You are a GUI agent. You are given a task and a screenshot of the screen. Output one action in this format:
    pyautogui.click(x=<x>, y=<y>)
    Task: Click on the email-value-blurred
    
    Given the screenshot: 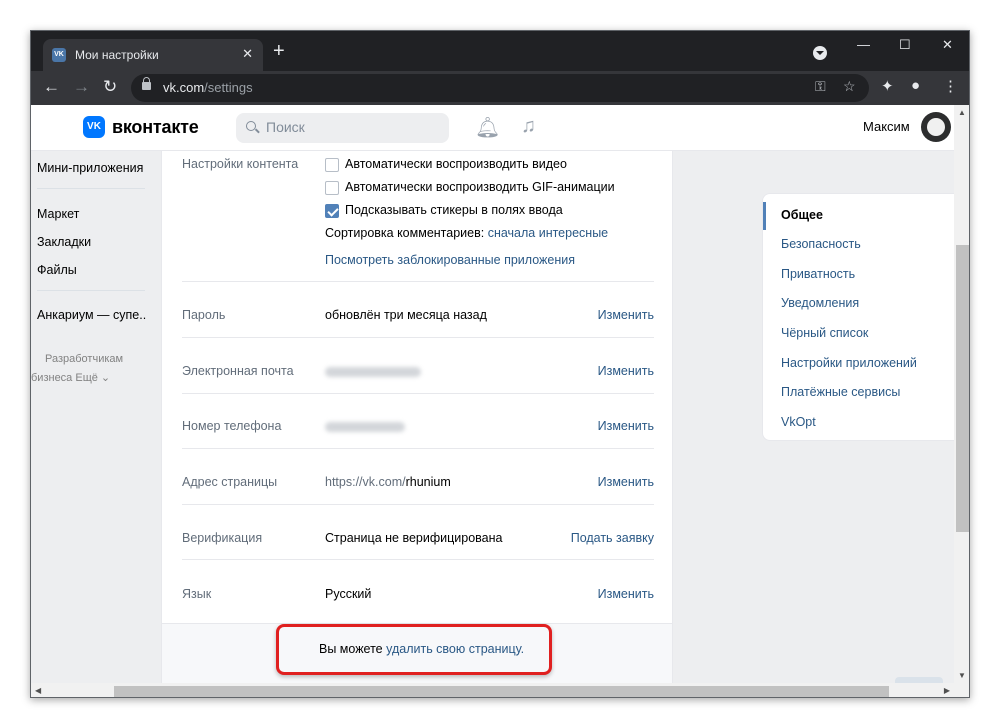 What is the action you would take?
    pyautogui.click(x=373, y=372)
    